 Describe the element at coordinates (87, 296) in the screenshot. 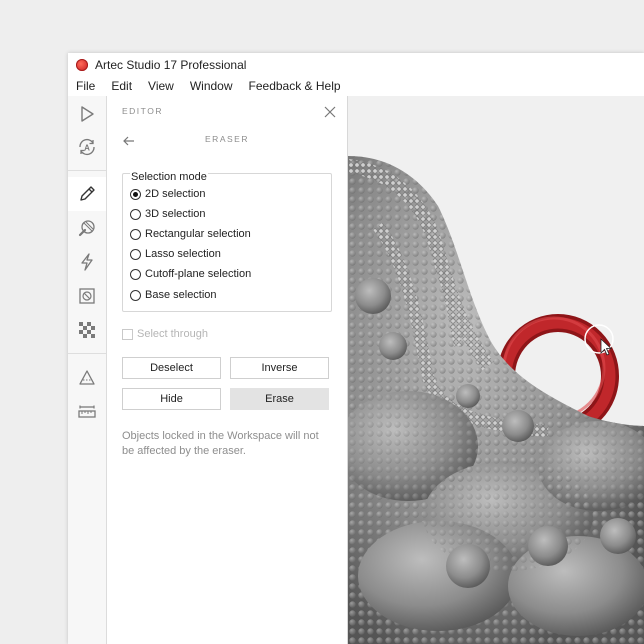

I see `texture-icon` at that location.